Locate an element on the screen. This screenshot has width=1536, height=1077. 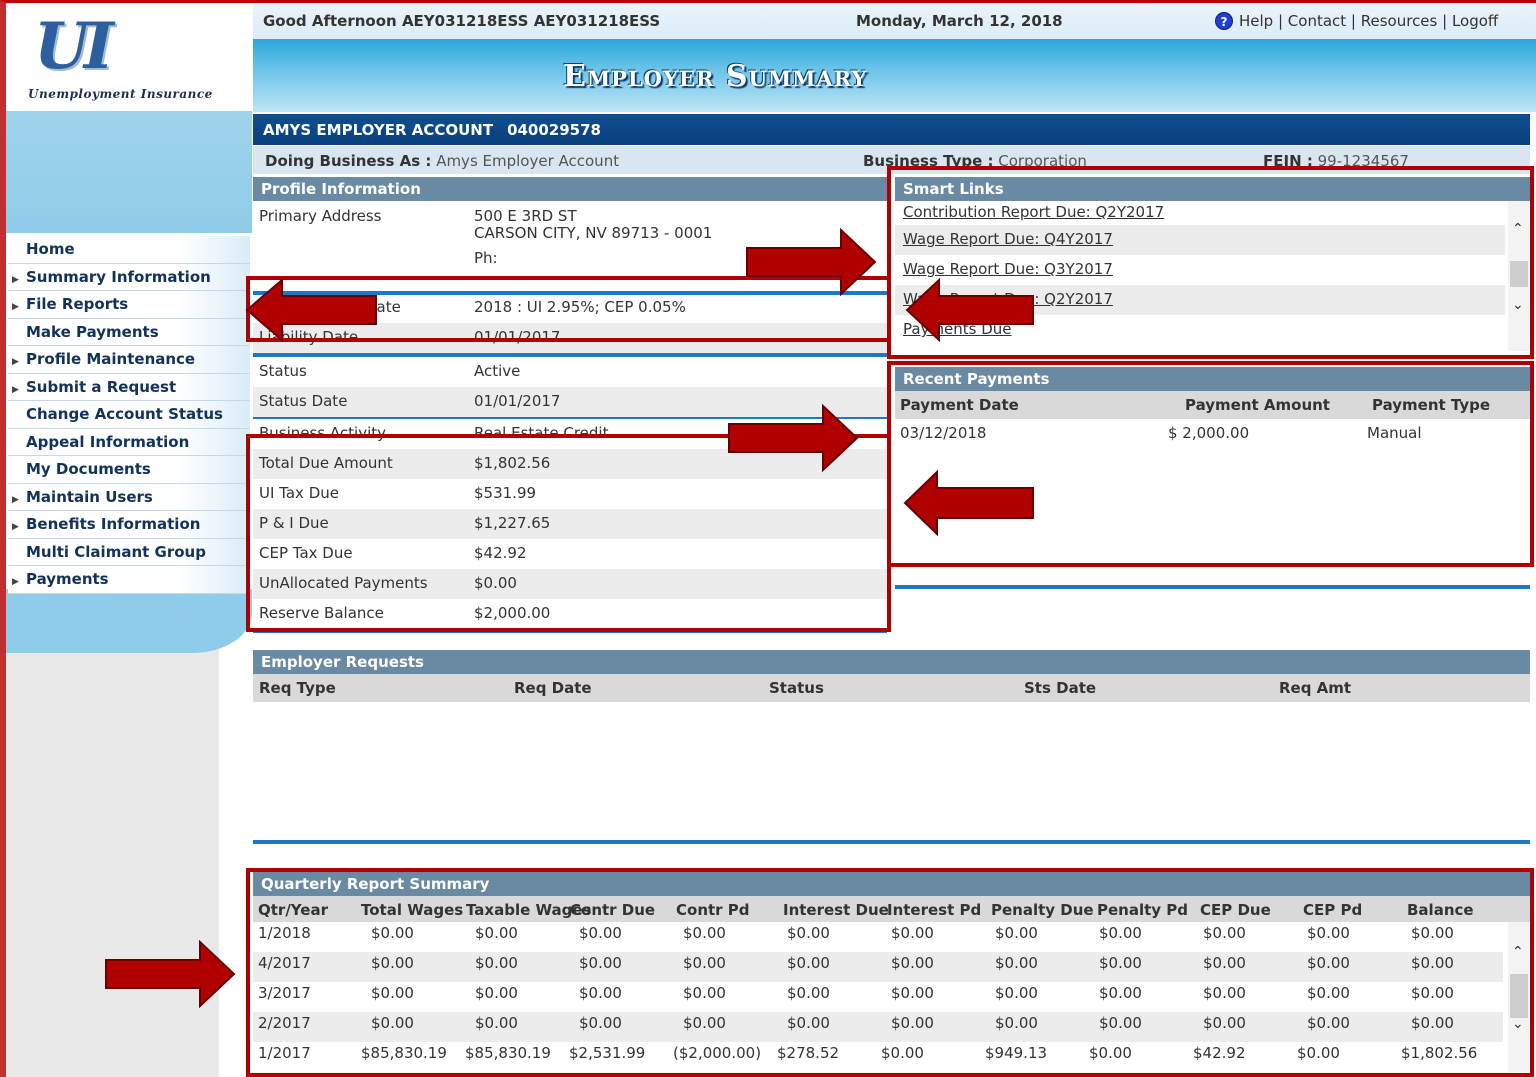
total-row: UnAllocated Payments $0.00 is located at coordinates (570, 584).